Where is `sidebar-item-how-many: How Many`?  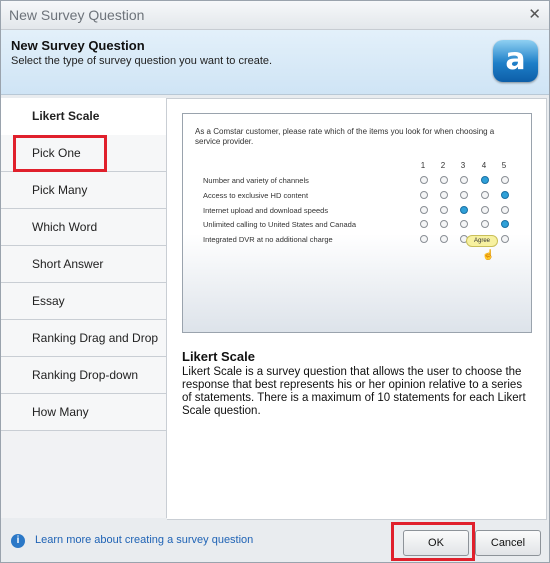
sidebar-item-how-many: How Many is located at coordinates (83, 412).